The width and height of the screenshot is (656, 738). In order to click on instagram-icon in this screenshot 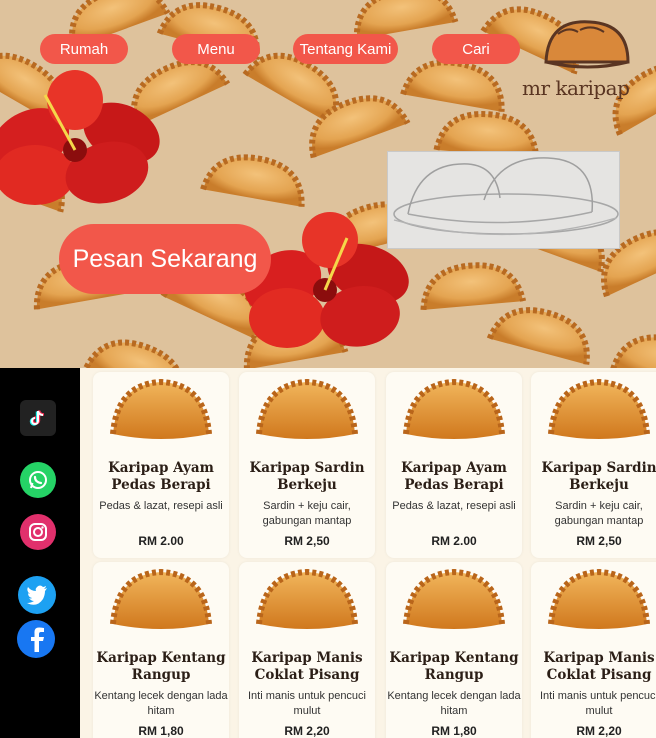, I will do `click(38, 532)`.